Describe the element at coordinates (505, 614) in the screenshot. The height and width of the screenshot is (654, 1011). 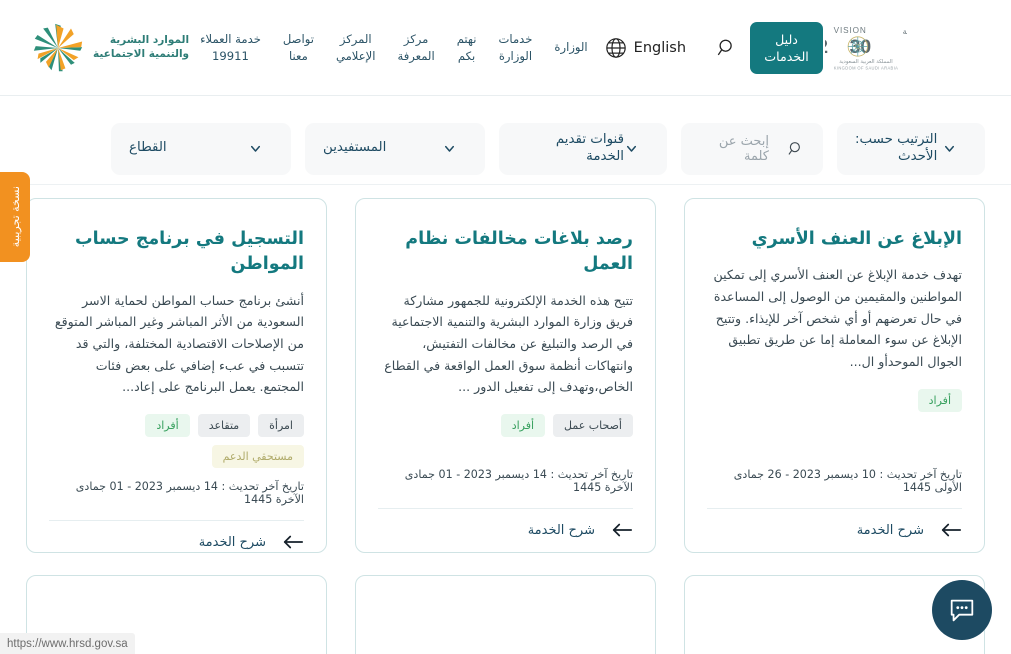
I see `service-card` at that location.